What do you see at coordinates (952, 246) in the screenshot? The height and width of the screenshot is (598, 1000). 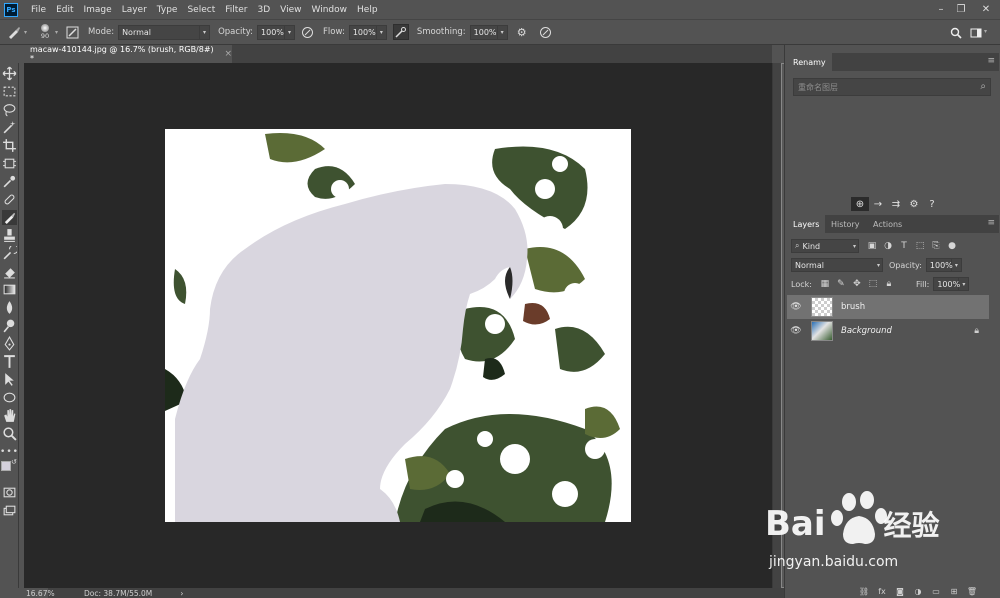 I see `filter-toggle-icon: ●` at bounding box center [952, 246].